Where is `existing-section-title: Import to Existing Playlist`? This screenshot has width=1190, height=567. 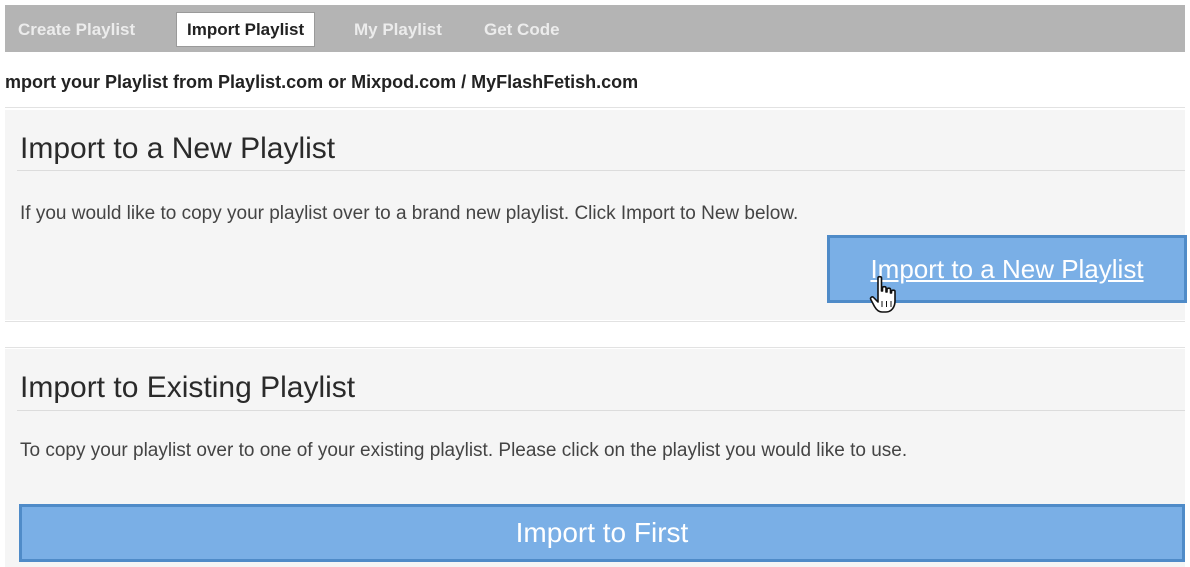
existing-section-title: Import to Existing Playlist is located at coordinates (188, 387).